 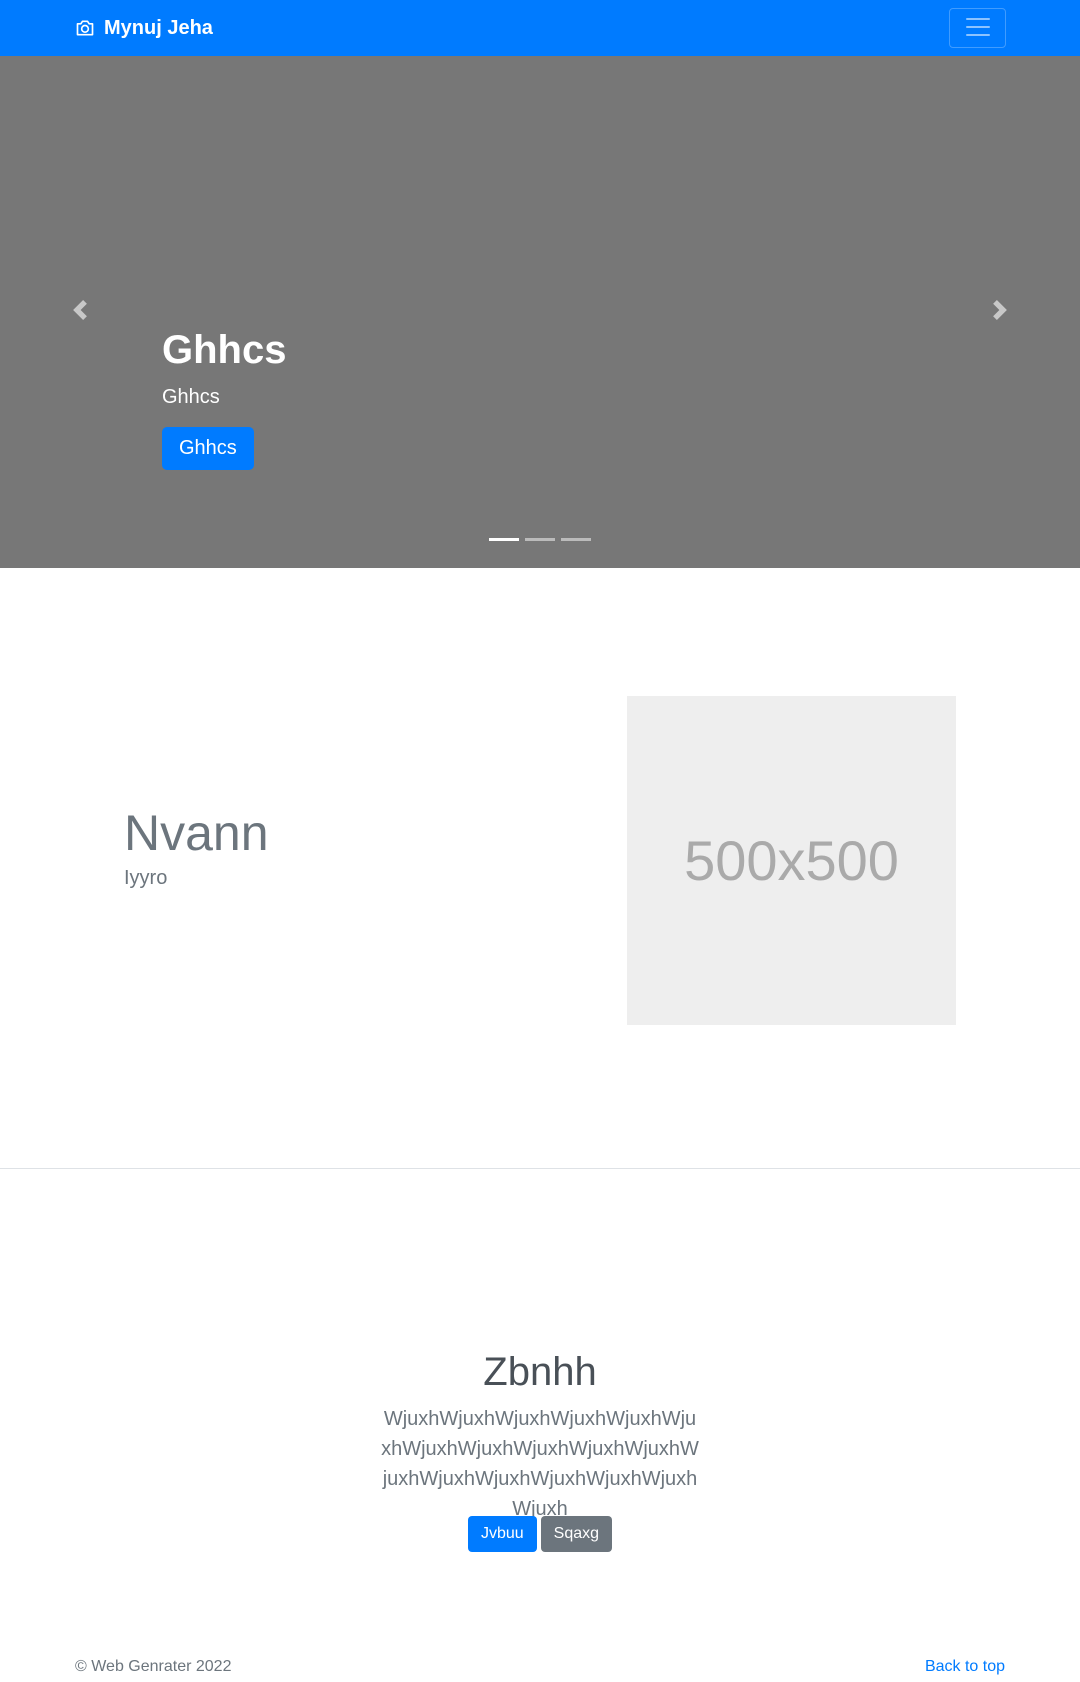 I want to click on carousel-subtitle: Ghhcs, so click(x=191, y=397).